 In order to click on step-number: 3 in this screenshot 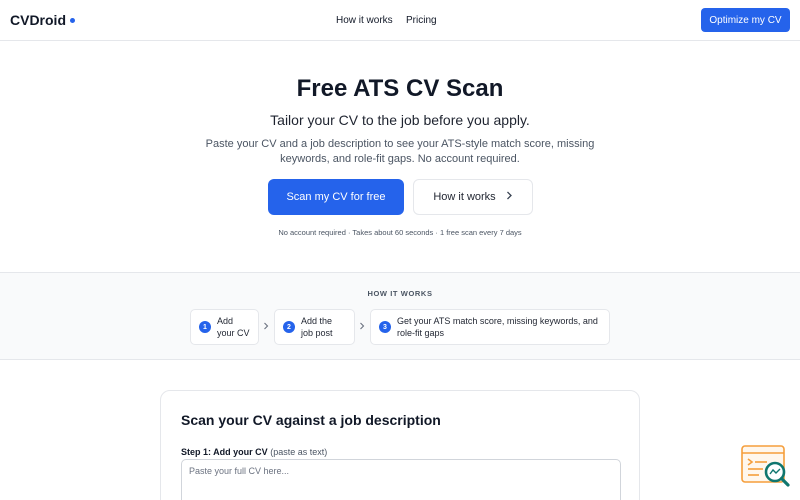, I will do `click(385, 327)`.